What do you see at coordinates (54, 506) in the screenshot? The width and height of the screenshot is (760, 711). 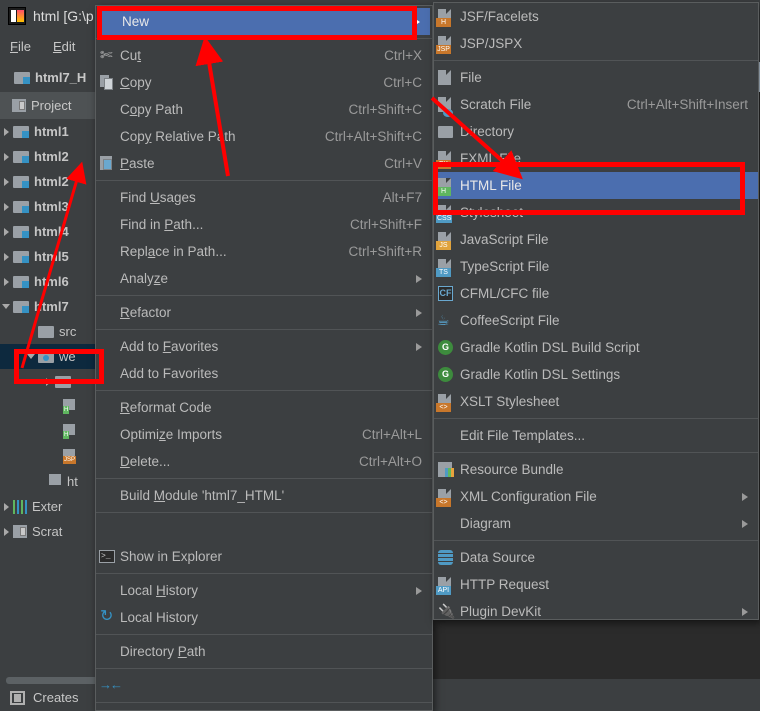 I see `tree-item-external-libraries: Exter` at bounding box center [54, 506].